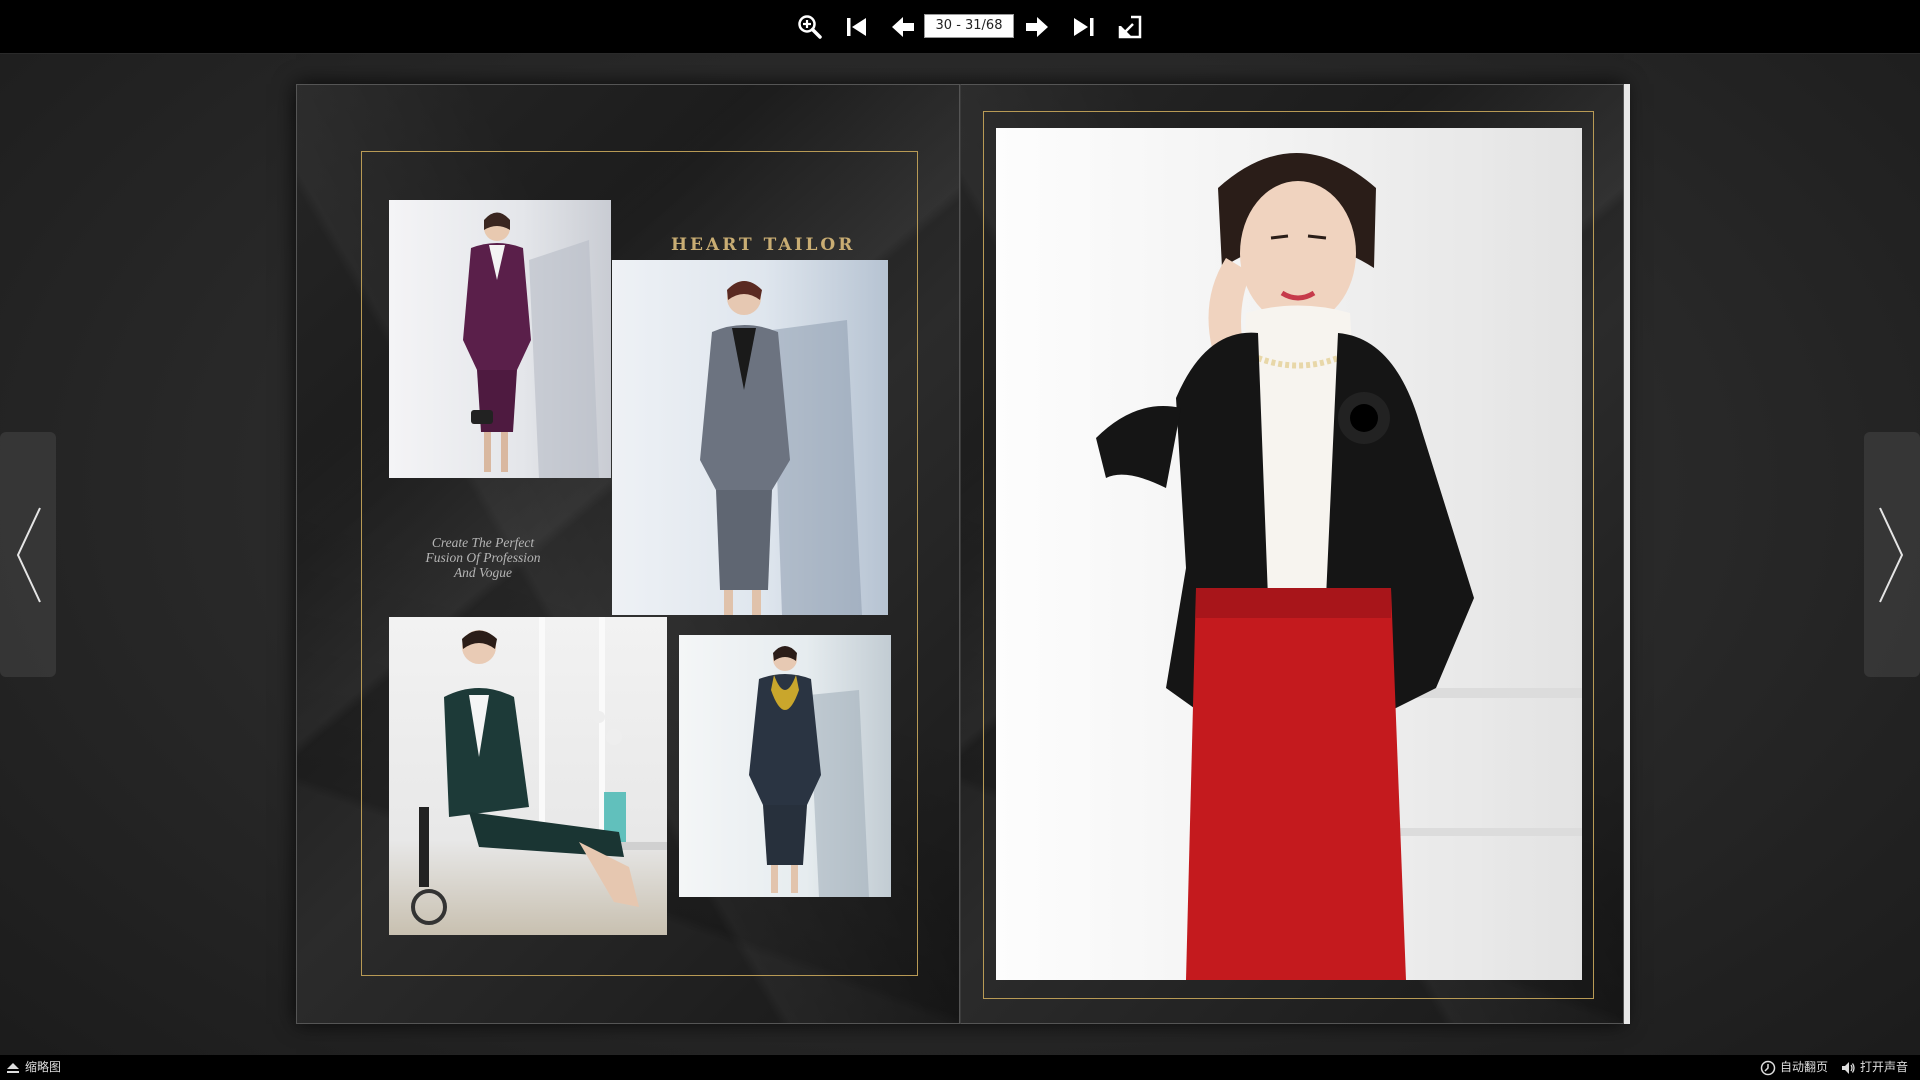 The image size is (1920, 1080). Describe the element at coordinates (1627, 554) in the screenshot. I see `page-edge` at that location.